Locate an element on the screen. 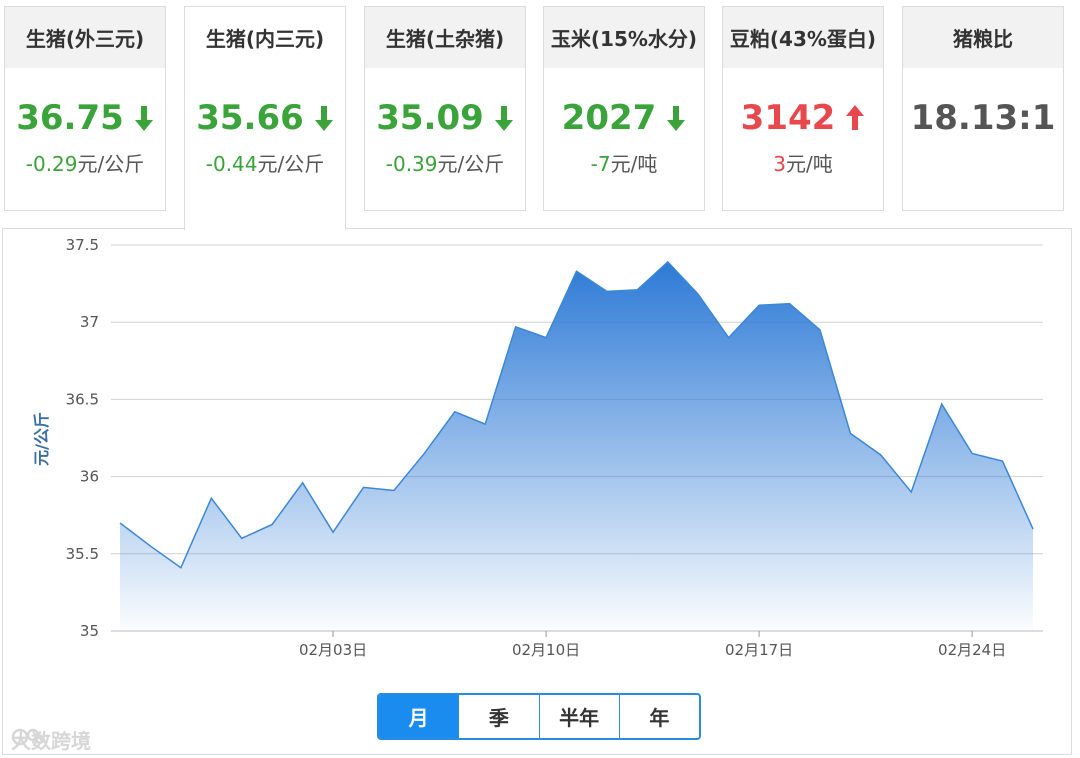  card-title: 豆粕(43%蛋白) is located at coordinates (803, 37).